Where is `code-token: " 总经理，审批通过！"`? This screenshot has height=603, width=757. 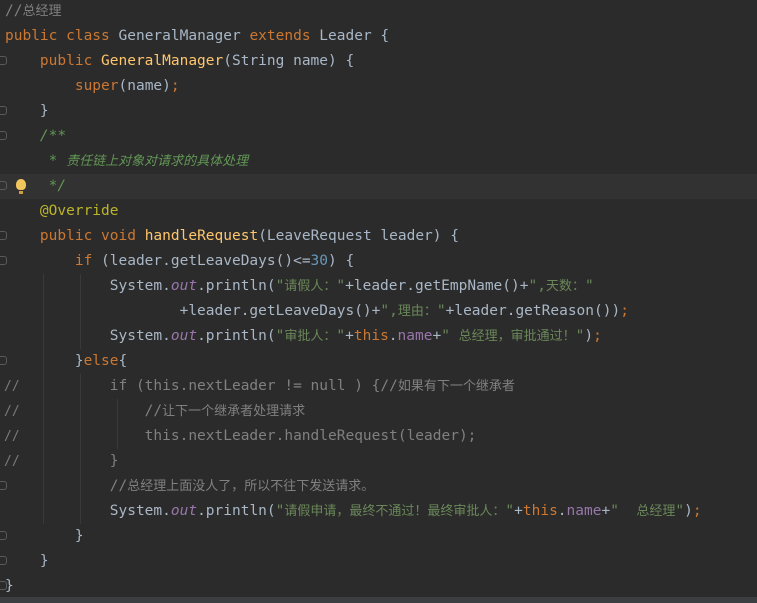 code-token: " 总经理，审批通过！" is located at coordinates (513, 336).